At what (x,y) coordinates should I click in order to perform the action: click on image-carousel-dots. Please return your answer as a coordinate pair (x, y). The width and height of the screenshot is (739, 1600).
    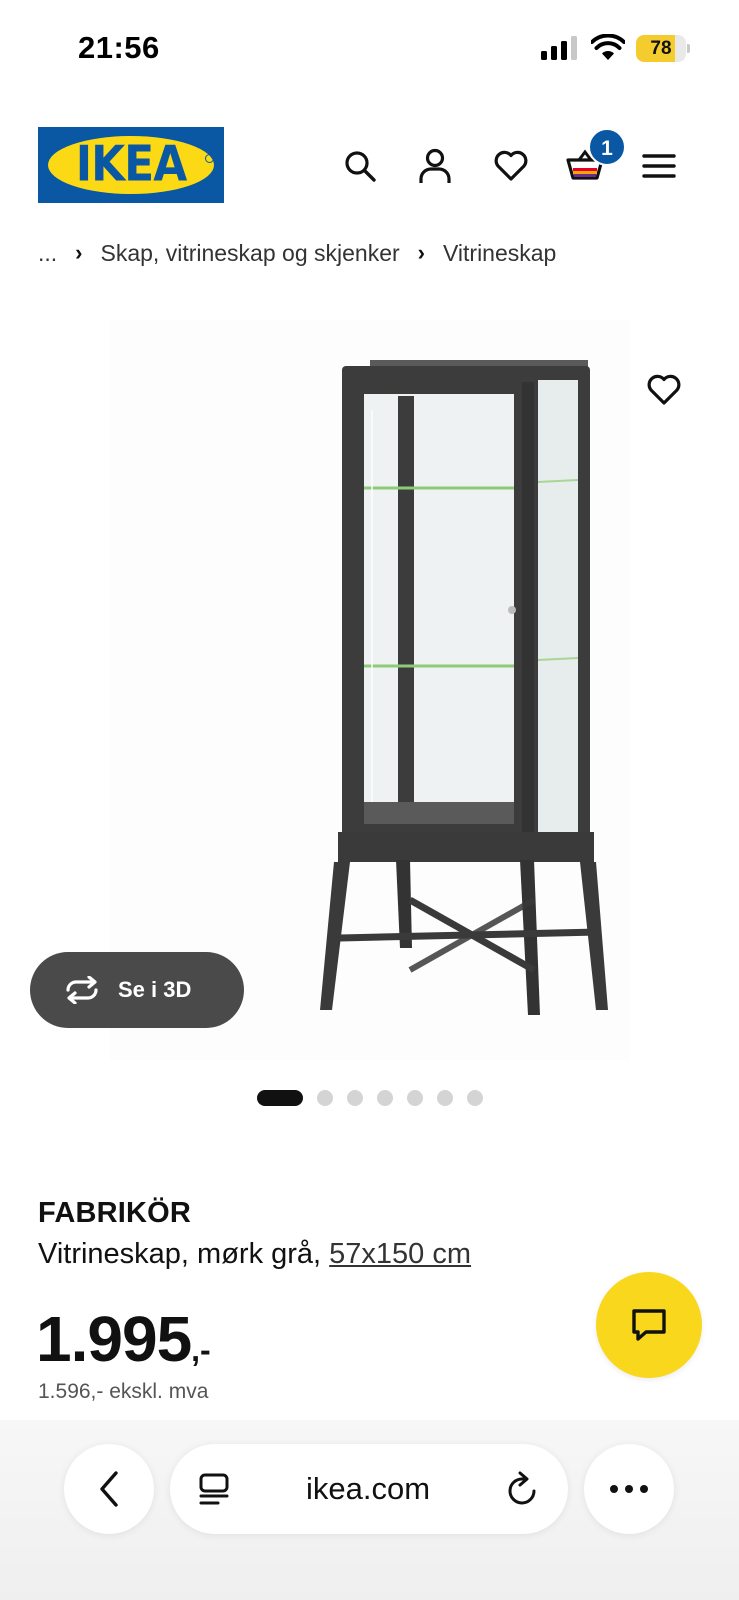
    Looking at the image, I should click on (377, 1098).